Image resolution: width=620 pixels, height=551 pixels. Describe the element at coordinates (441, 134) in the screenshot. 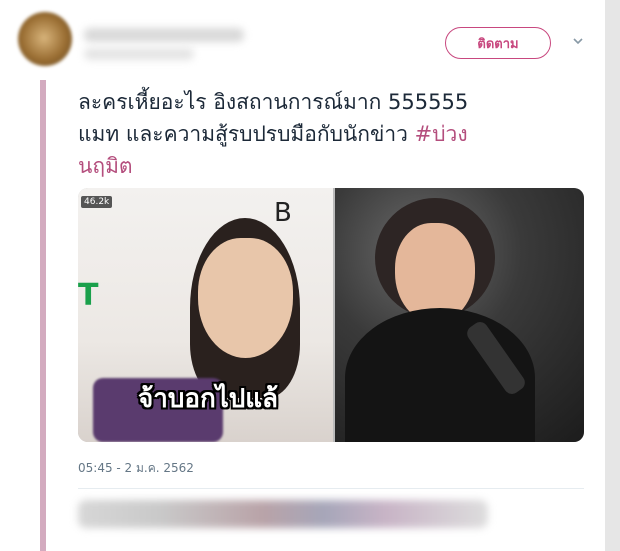

I see `hashtag-link: #บ่วง` at that location.